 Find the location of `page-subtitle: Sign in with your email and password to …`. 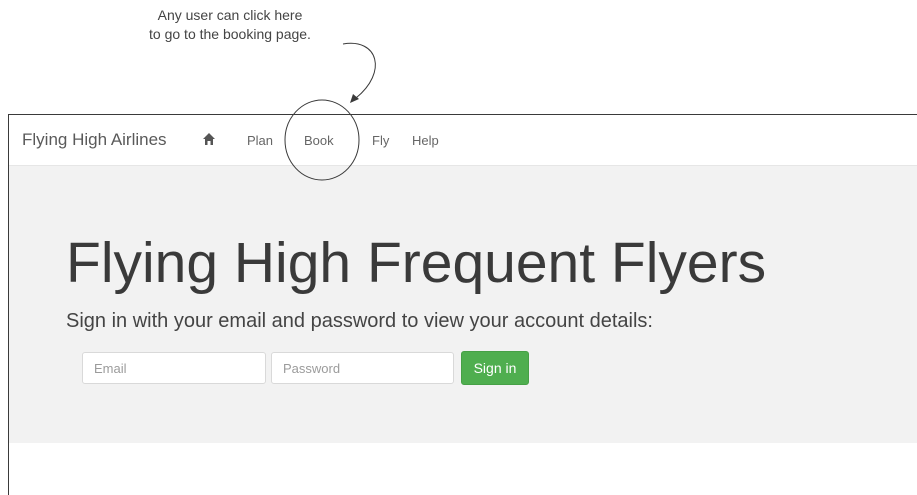

page-subtitle: Sign in with your email and password to … is located at coordinates (359, 321).